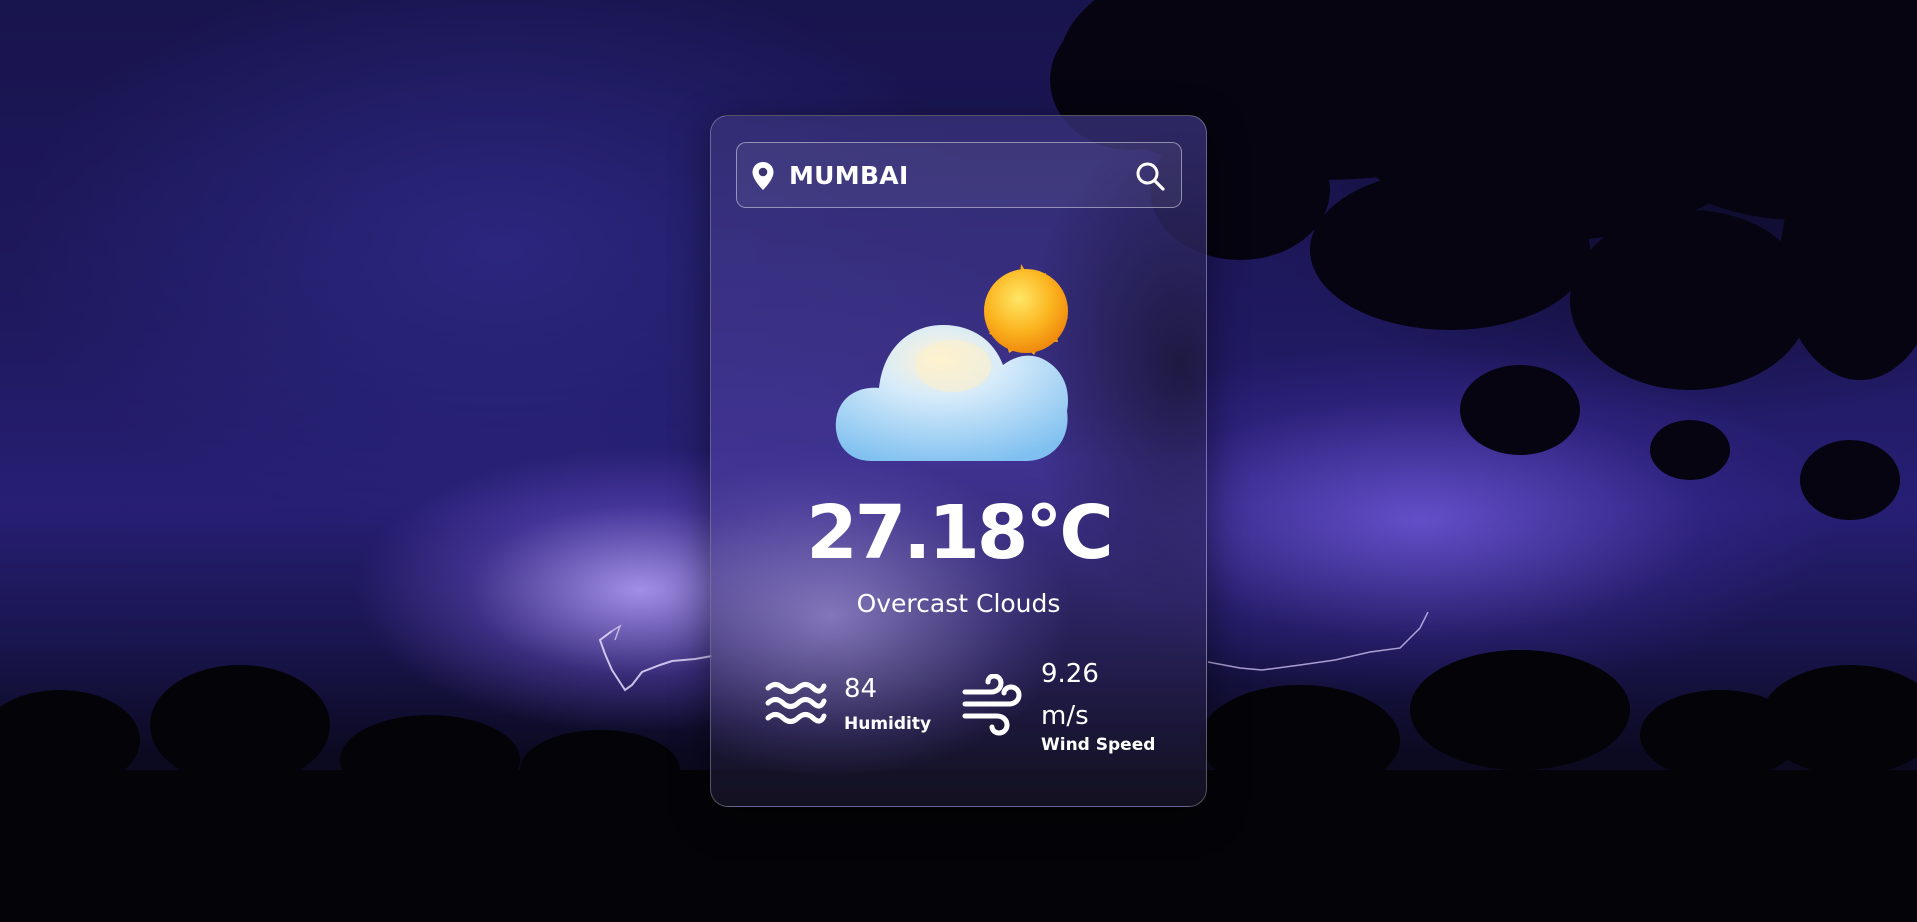 The height and width of the screenshot is (922, 1917). I want to click on humidity-label: Humidity, so click(888, 724).